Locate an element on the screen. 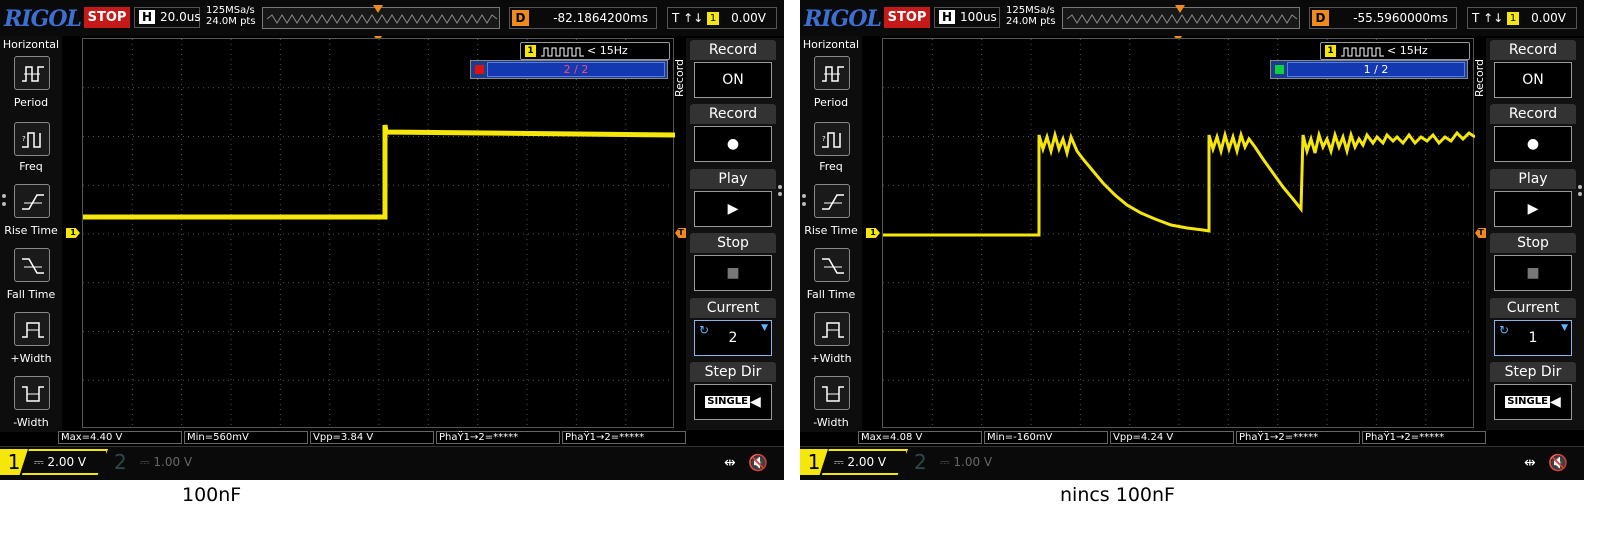 The height and width of the screenshot is (541, 1600). meas-vpp: Vpp=4.24 V is located at coordinates (1172, 437).